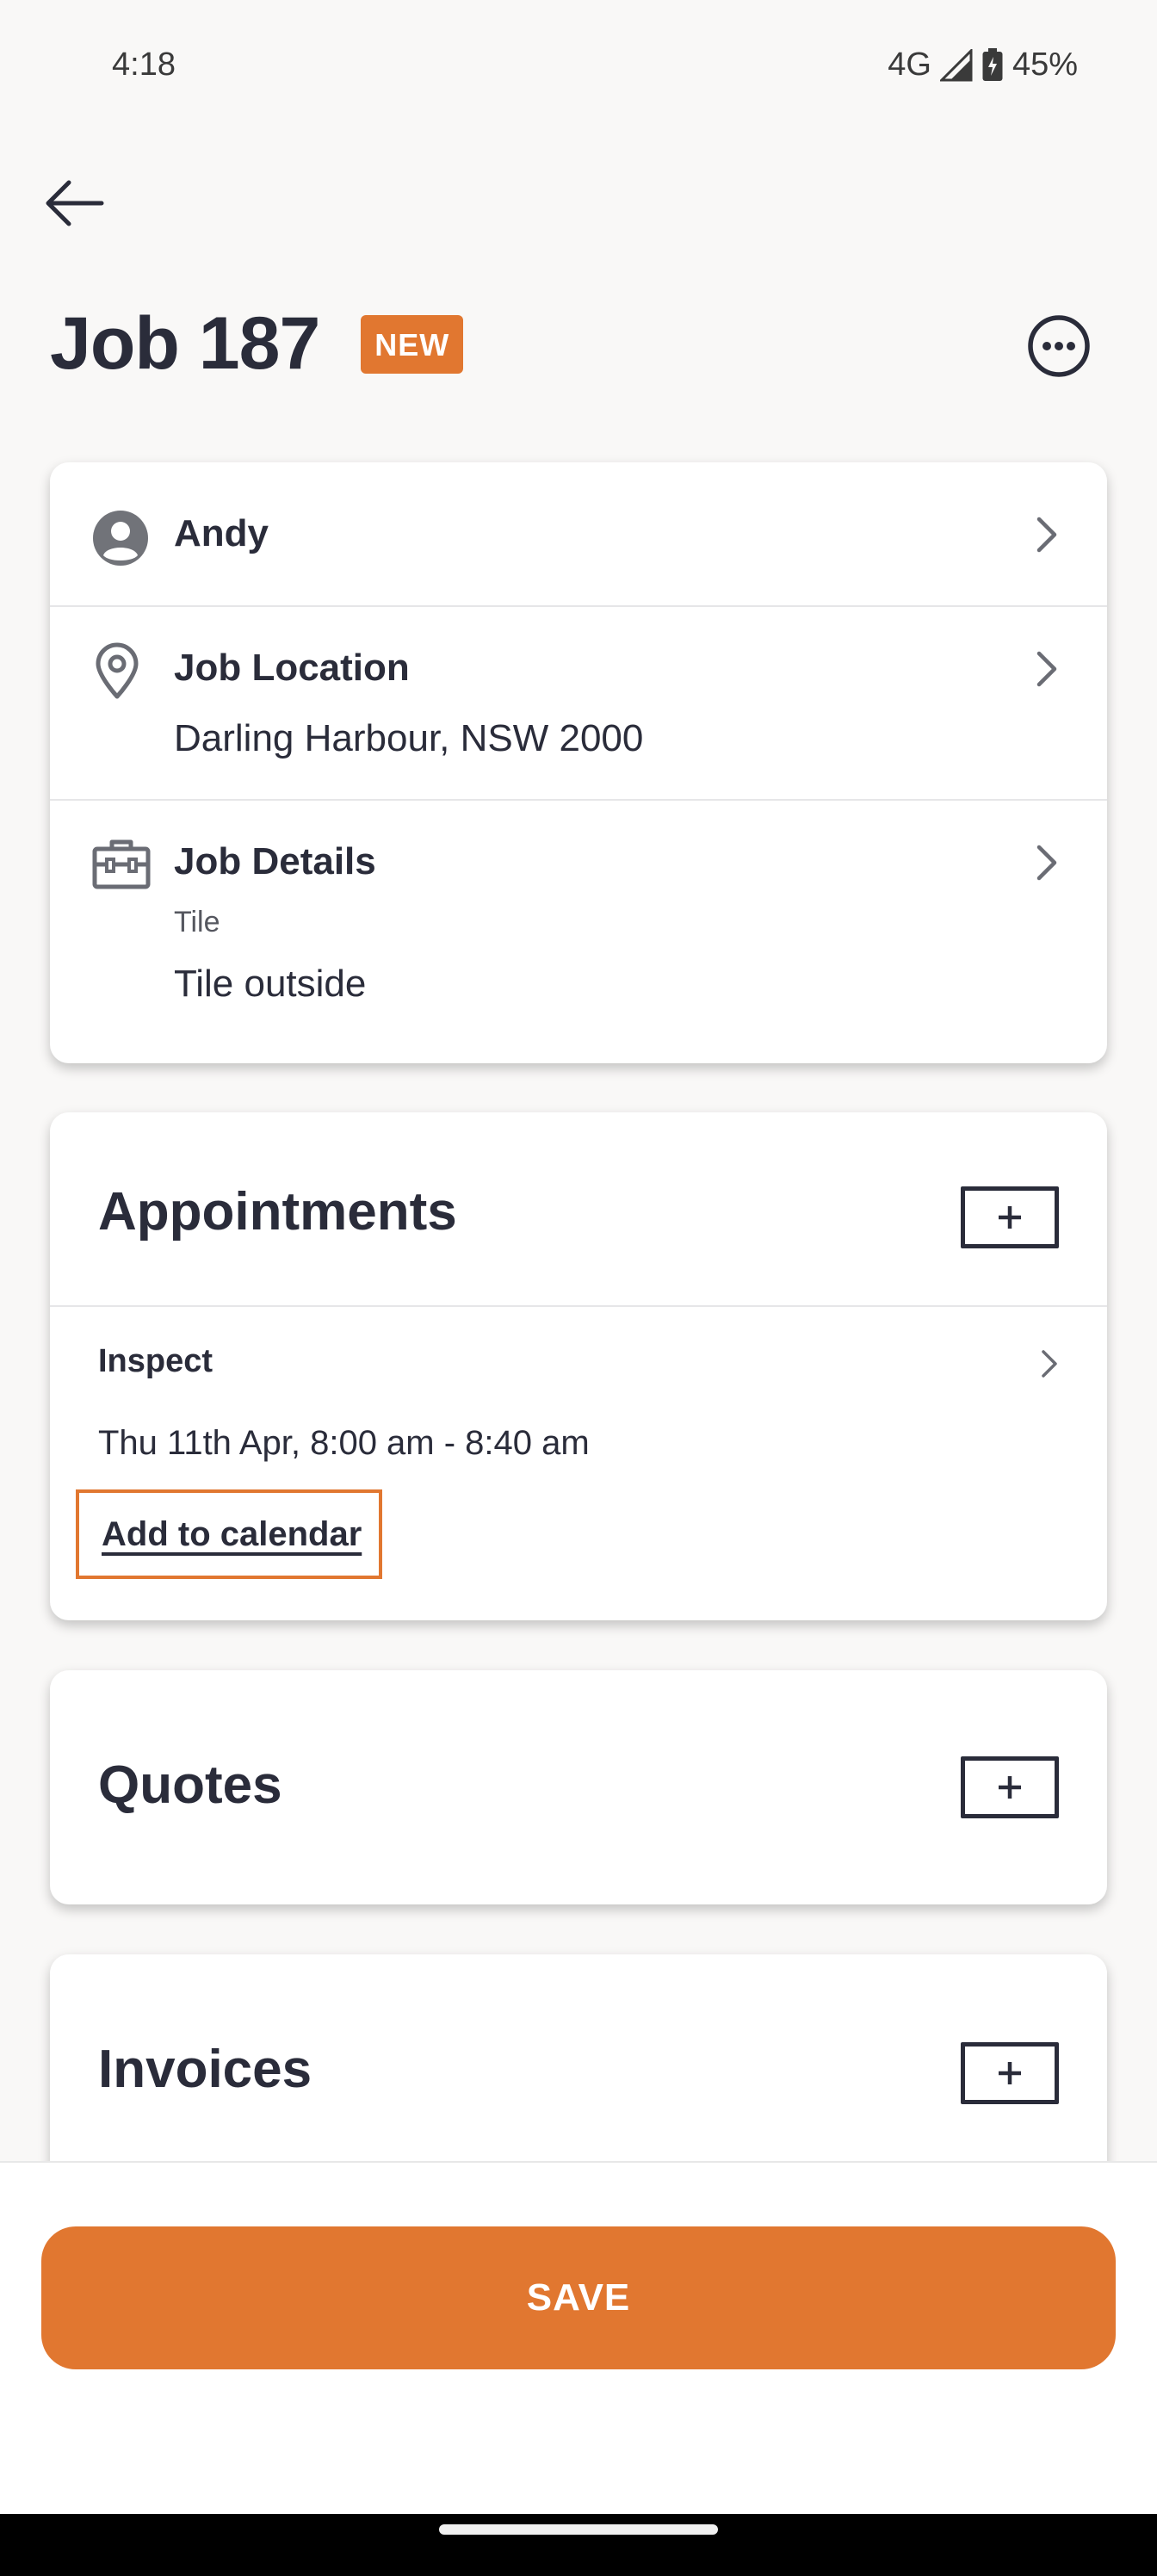 This screenshot has width=1157, height=2576. I want to click on job-category: Tile, so click(197, 922).